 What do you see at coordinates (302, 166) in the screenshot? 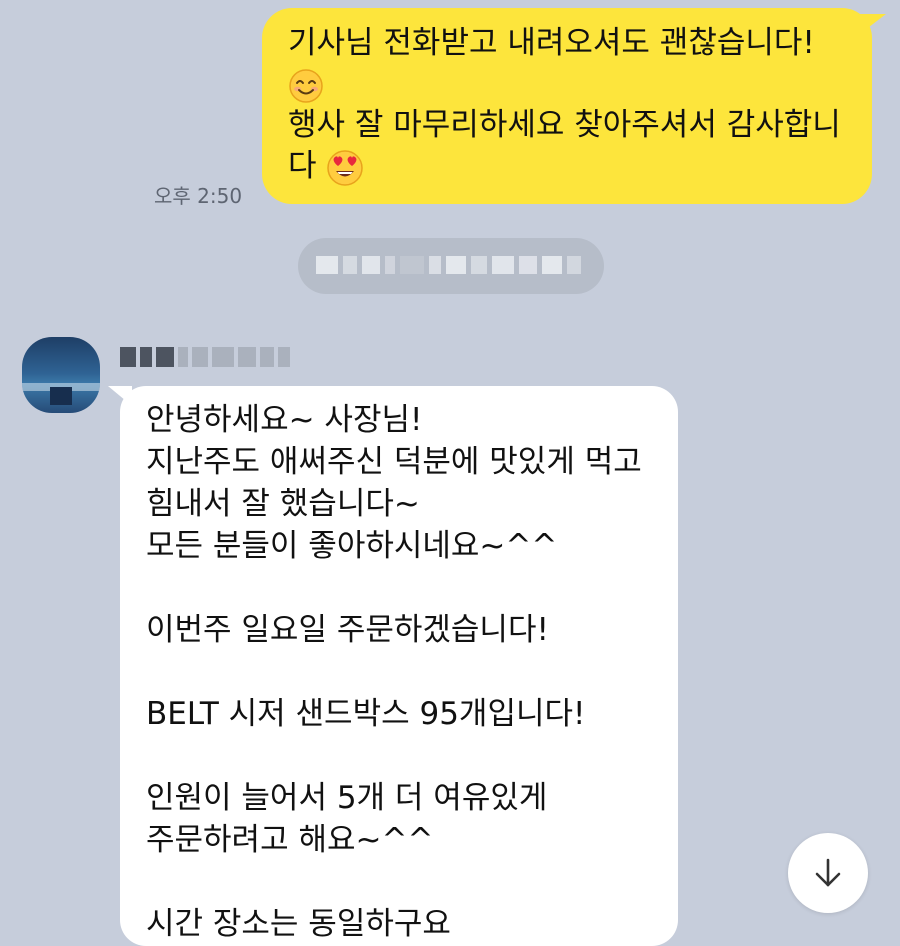
I see `message-line-text: 다` at bounding box center [302, 166].